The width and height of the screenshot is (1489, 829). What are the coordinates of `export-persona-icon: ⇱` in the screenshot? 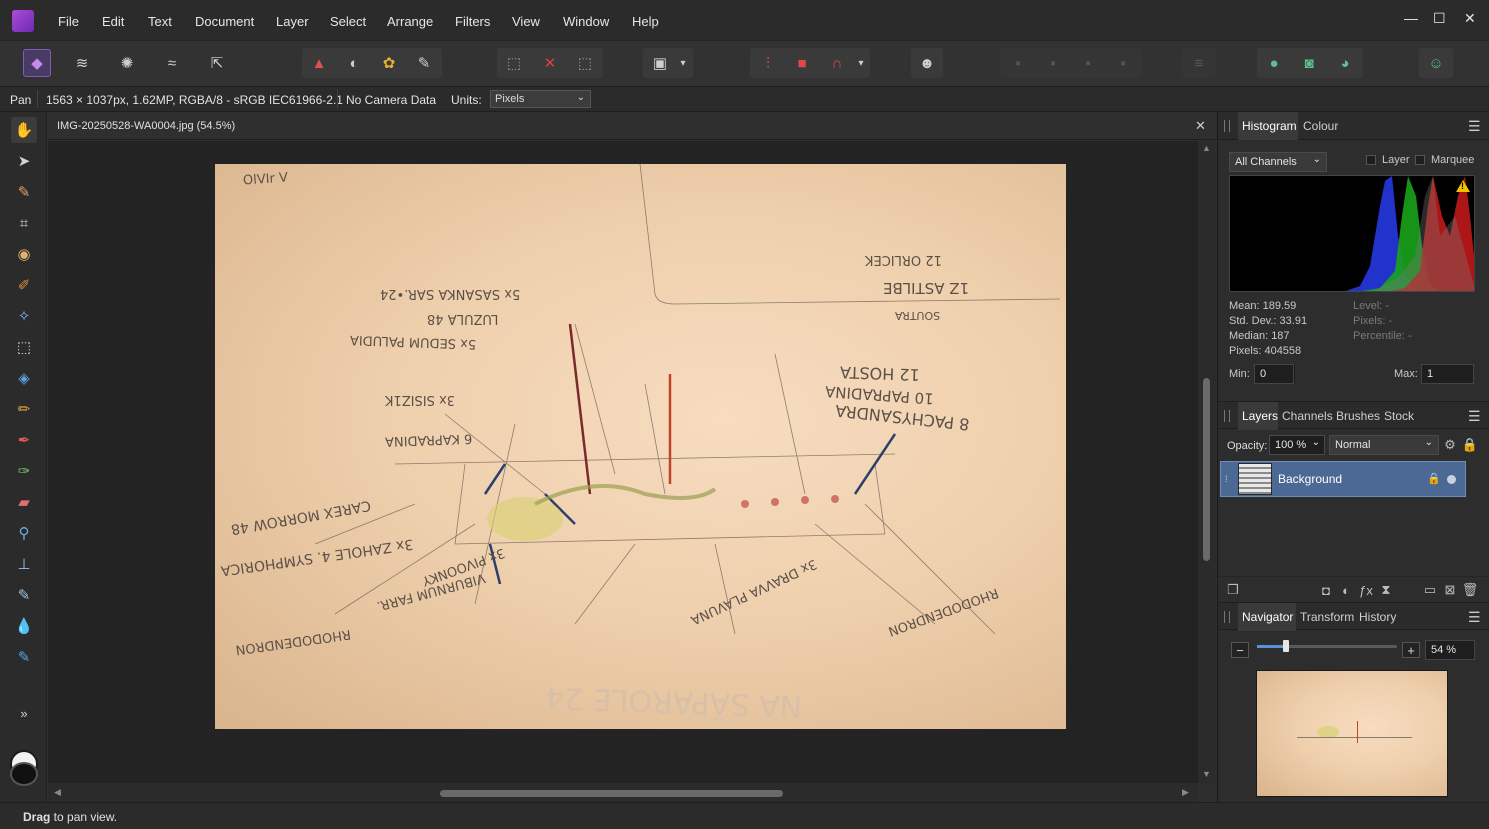 It's located at (217, 63).